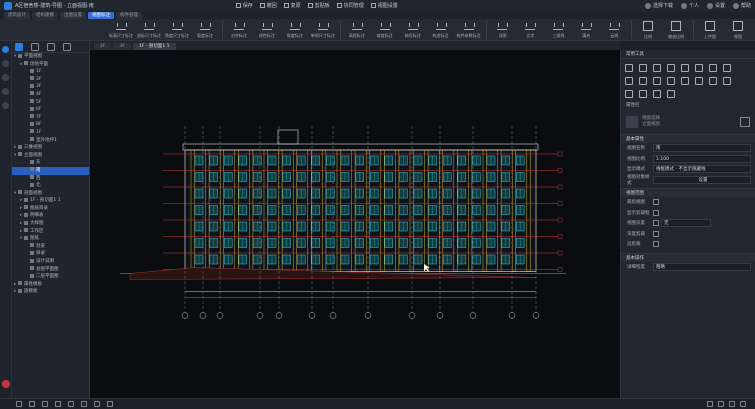 The image size is (755, 409). Describe the element at coordinates (671, 94) in the screenshot. I see `match-icon` at that location.